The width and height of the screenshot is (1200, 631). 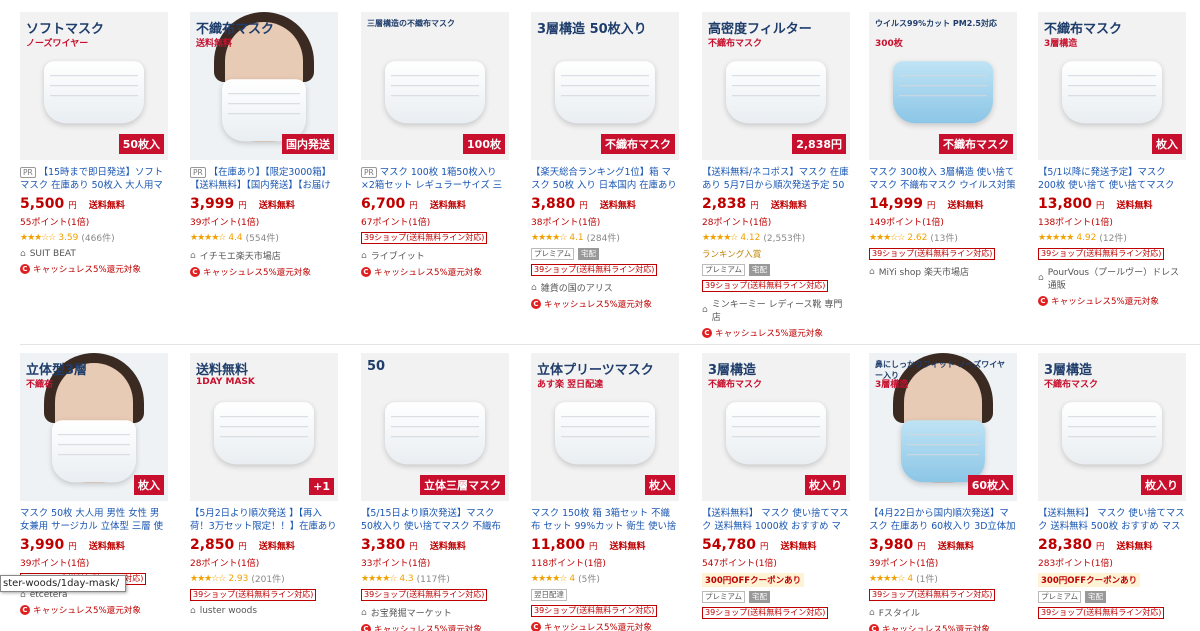 What do you see at coordinates (264, 427) in the screenshot?
I see `product-image: 送料無料 +1 1DAY MASK` at bounding box center [264, 427].